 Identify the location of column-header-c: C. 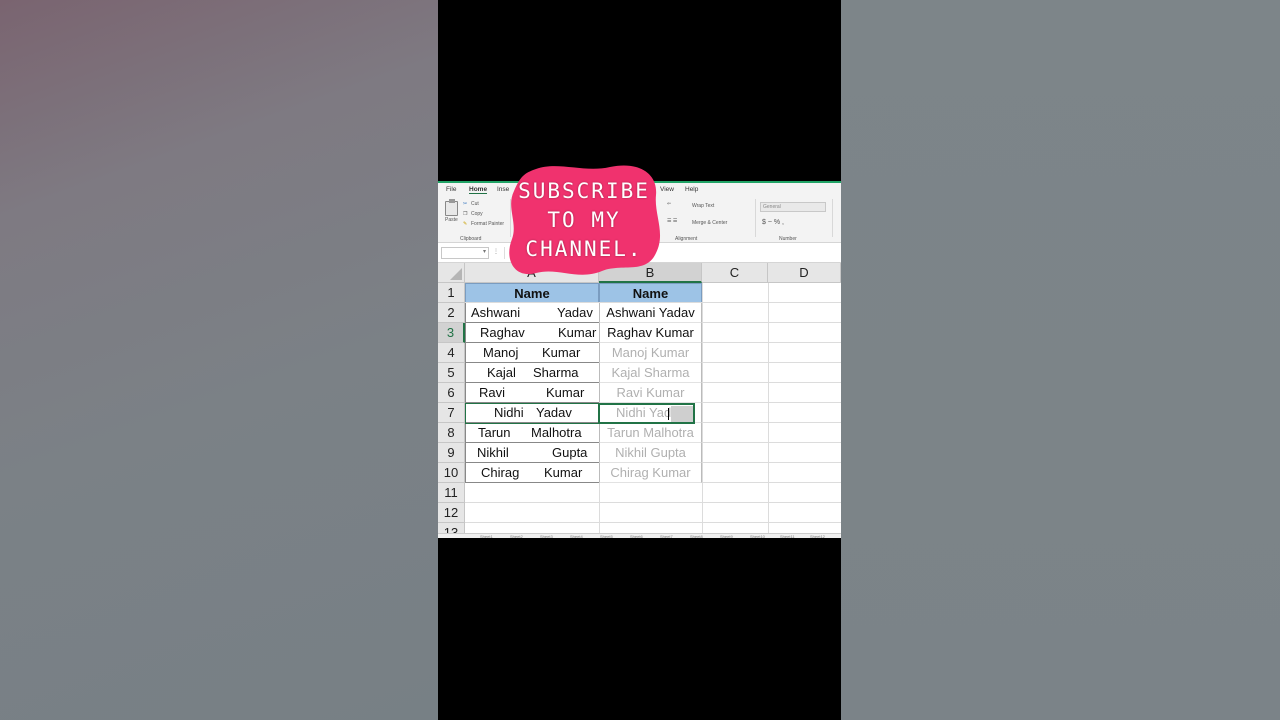
(735, 273).